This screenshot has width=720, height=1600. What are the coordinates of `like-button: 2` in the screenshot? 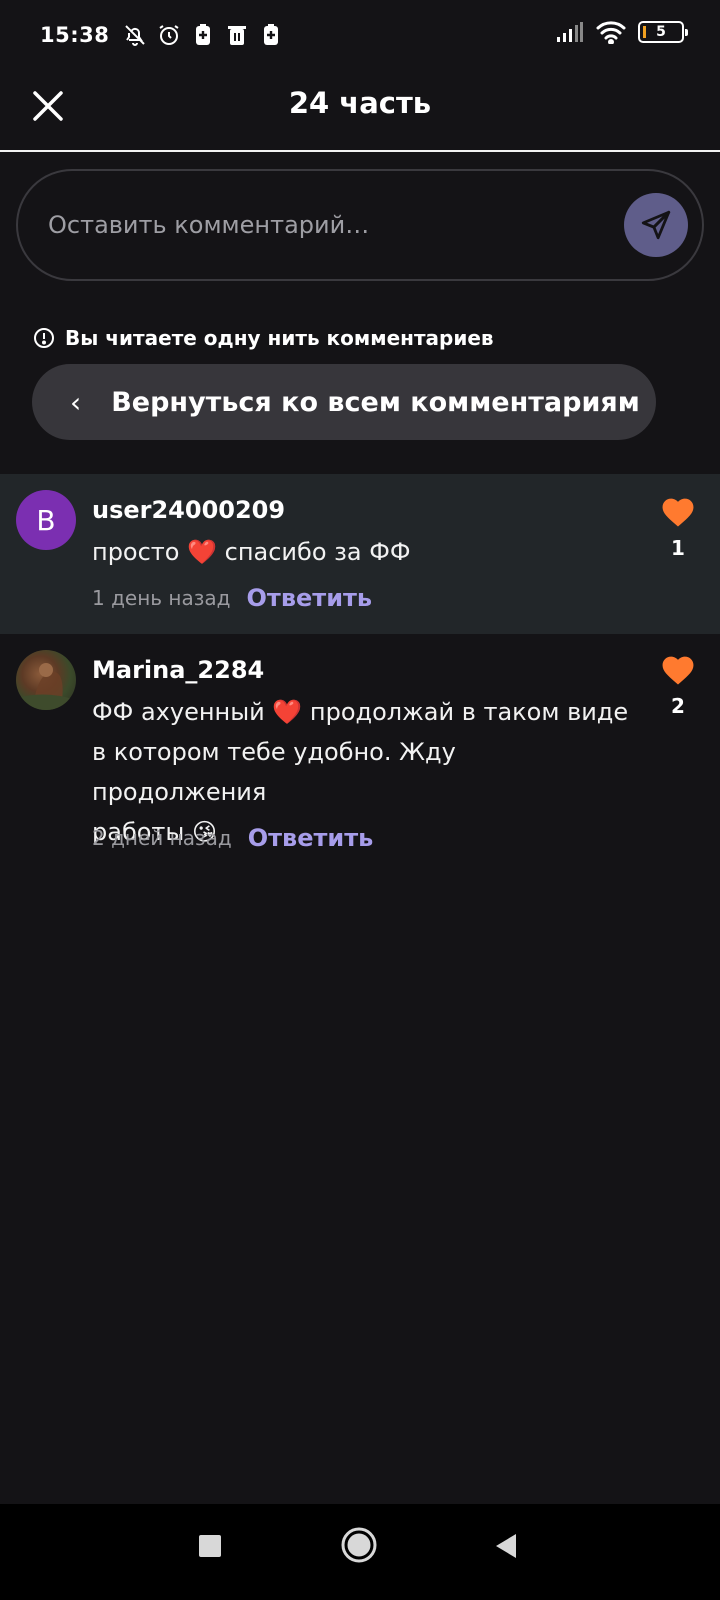 It's located at (678, 685).